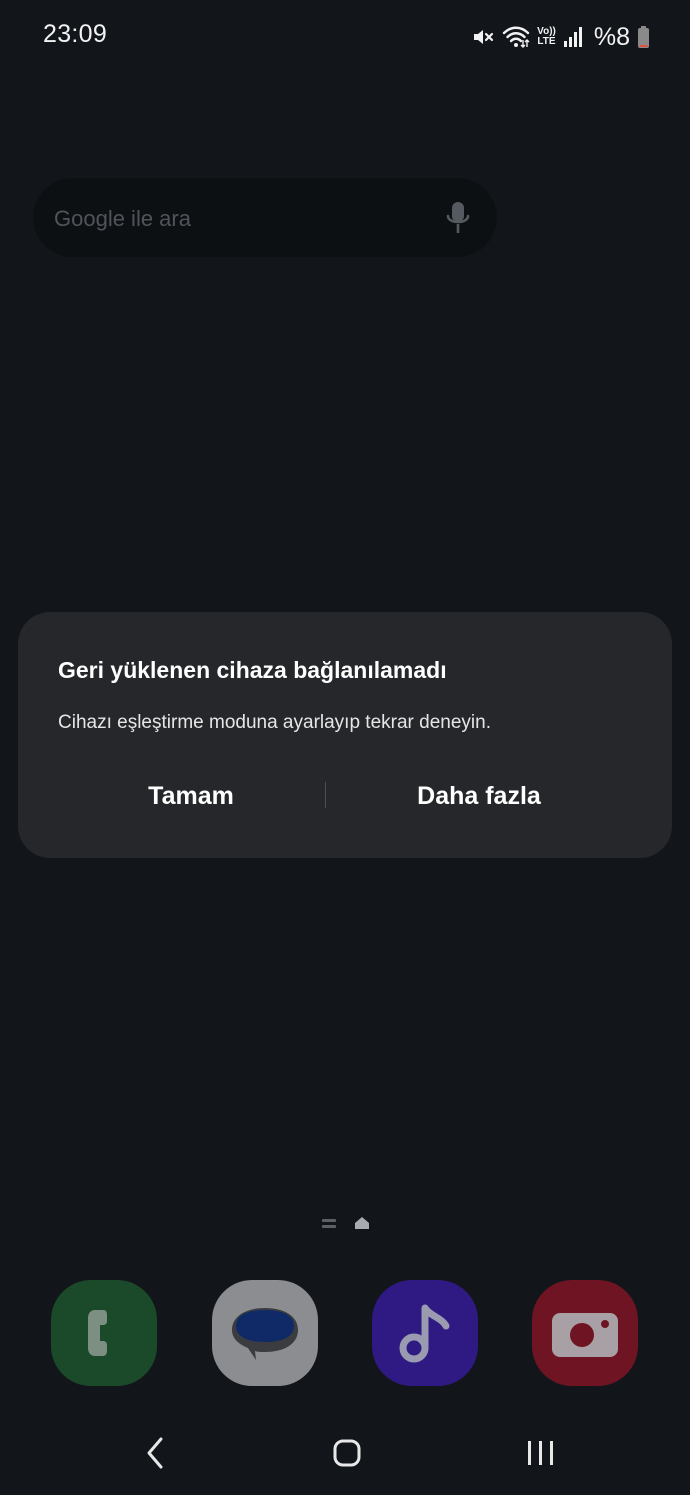 Image resolution: width=690 pixels, height=1495 pixels. Describe the element at coordinates (75, 34) in the screenshot. I see `status-time: 23:09` at that location.